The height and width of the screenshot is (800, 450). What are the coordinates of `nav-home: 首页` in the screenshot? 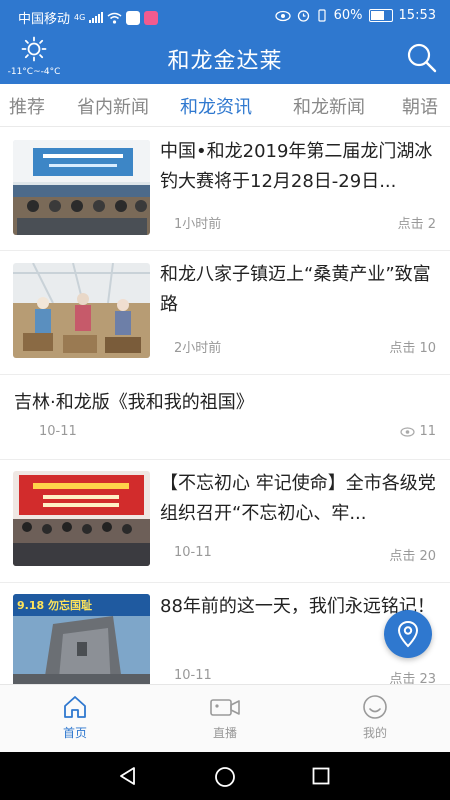 It's located at (75, 717).